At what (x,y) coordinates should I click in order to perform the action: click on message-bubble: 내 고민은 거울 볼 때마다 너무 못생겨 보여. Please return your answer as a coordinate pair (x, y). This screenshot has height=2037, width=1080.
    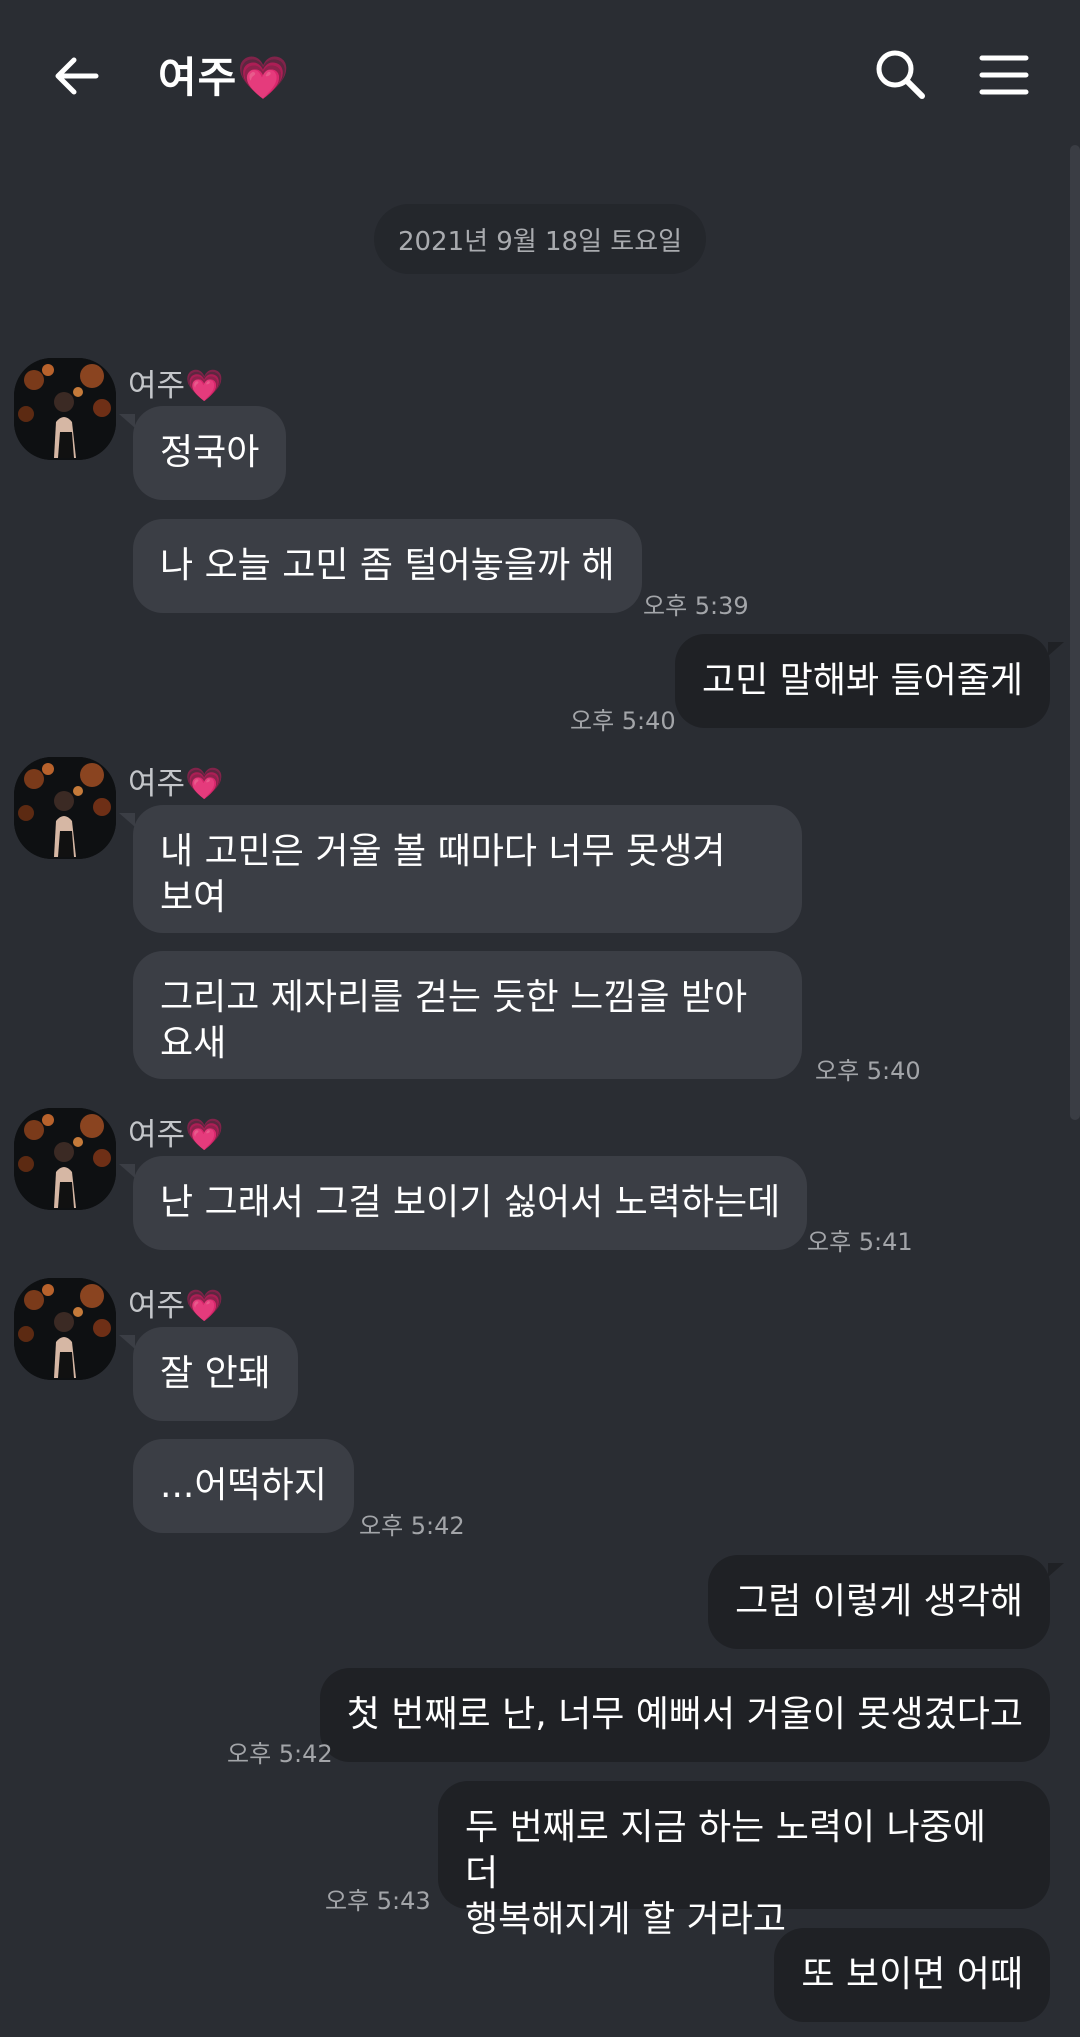
    Looking at the image, I should click on (460, 869).